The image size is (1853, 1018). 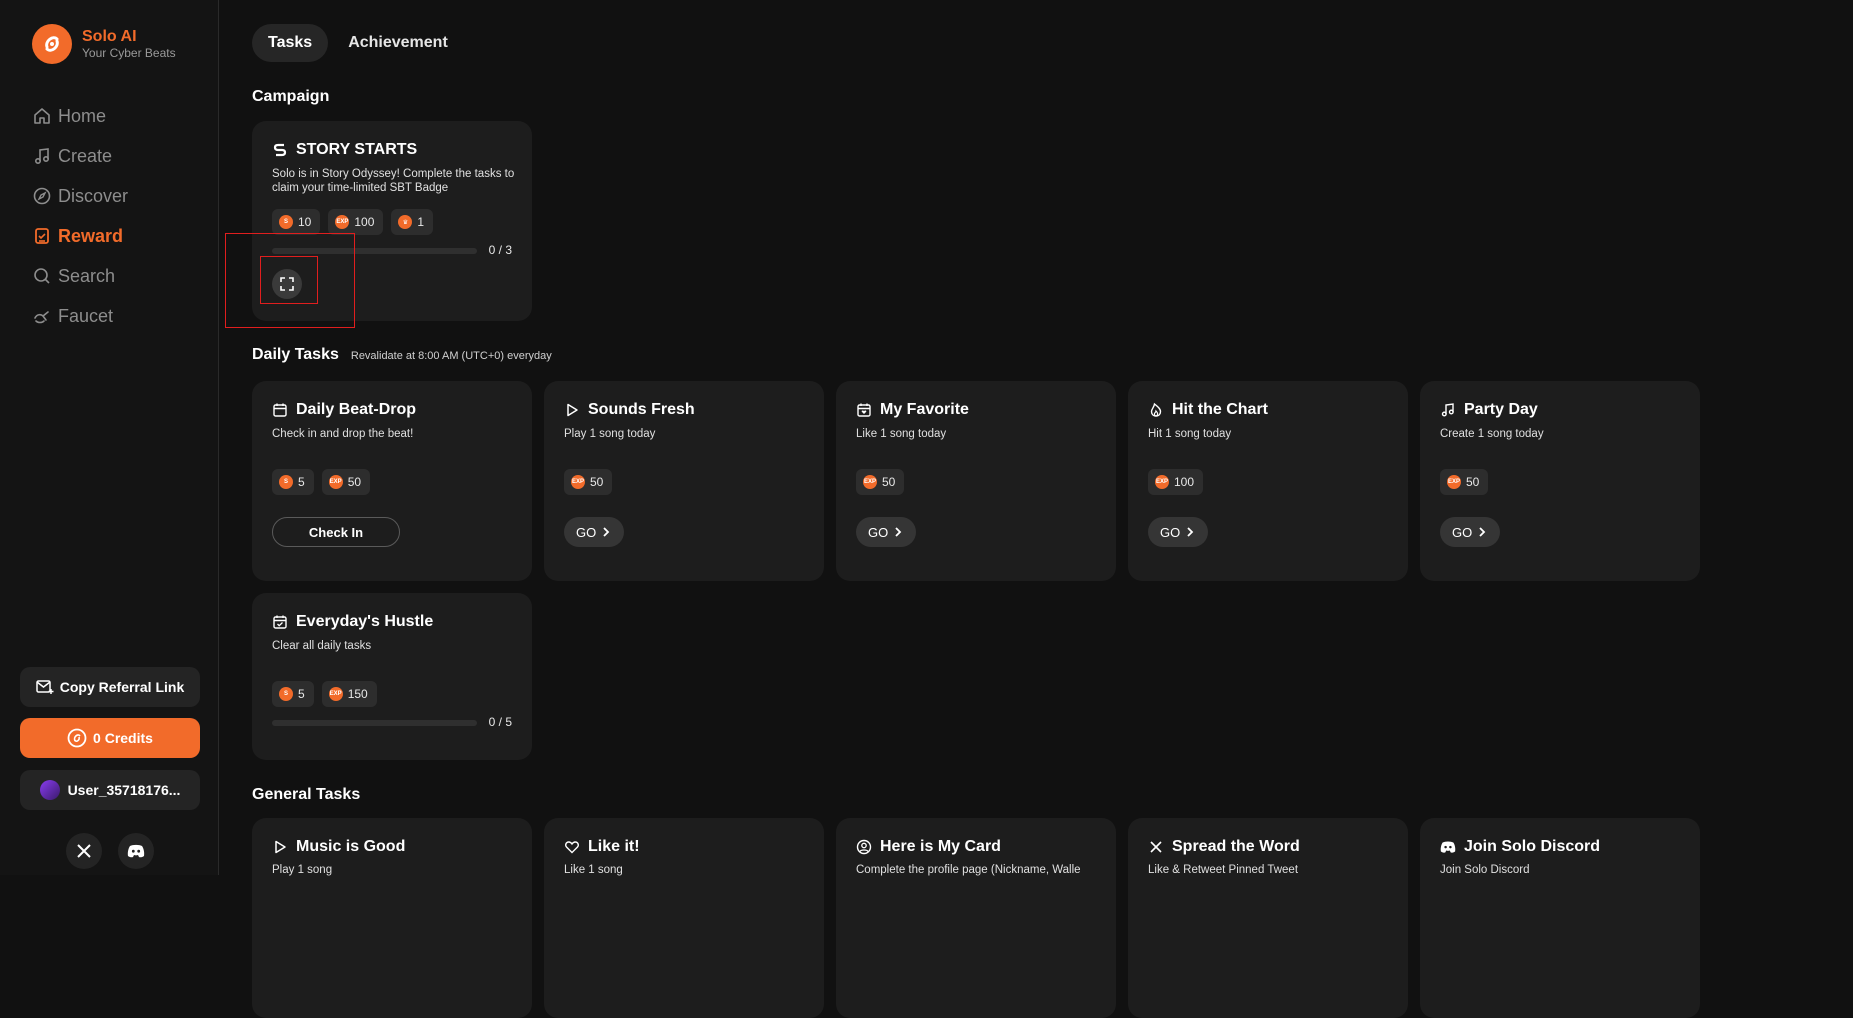 I want to click on hustle-progress-bar, so click(x=374, y=723).